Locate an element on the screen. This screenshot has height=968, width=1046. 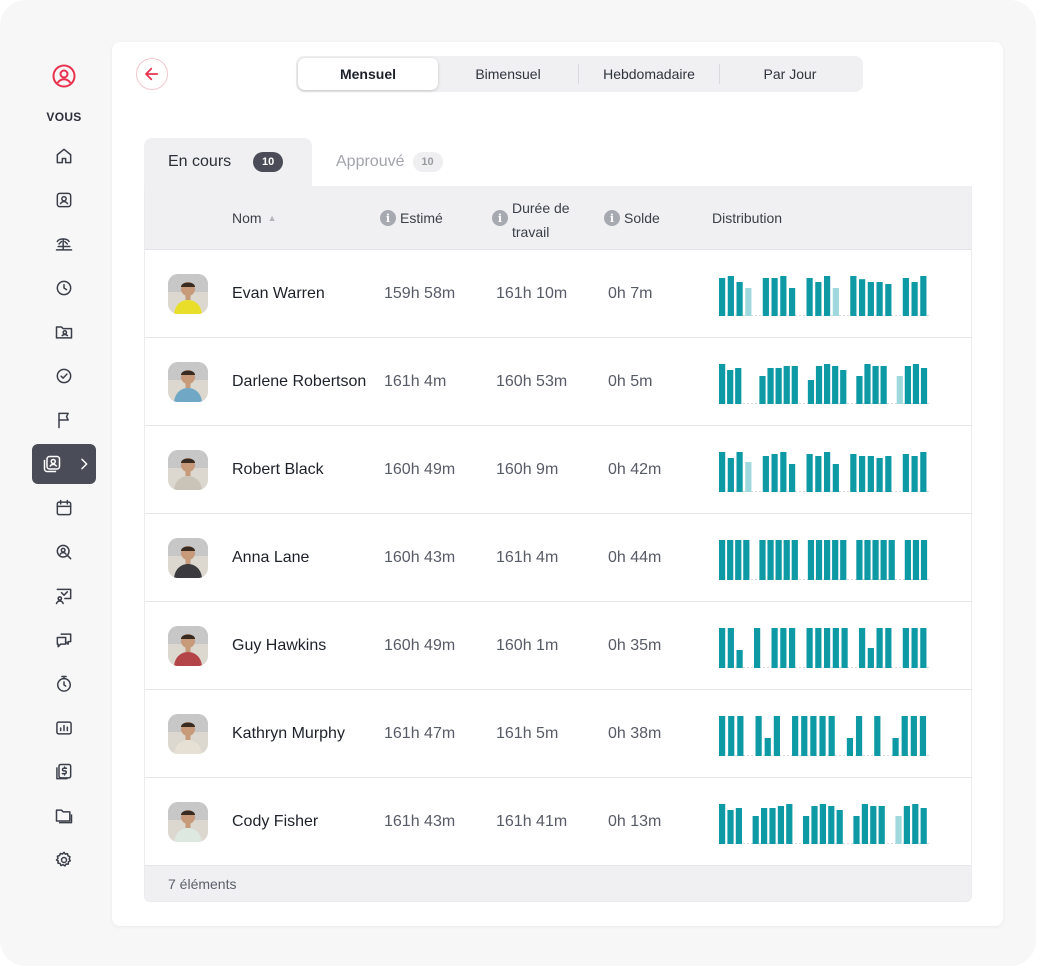
column-estimated: i Estimé is located at coordinates (411, 218).